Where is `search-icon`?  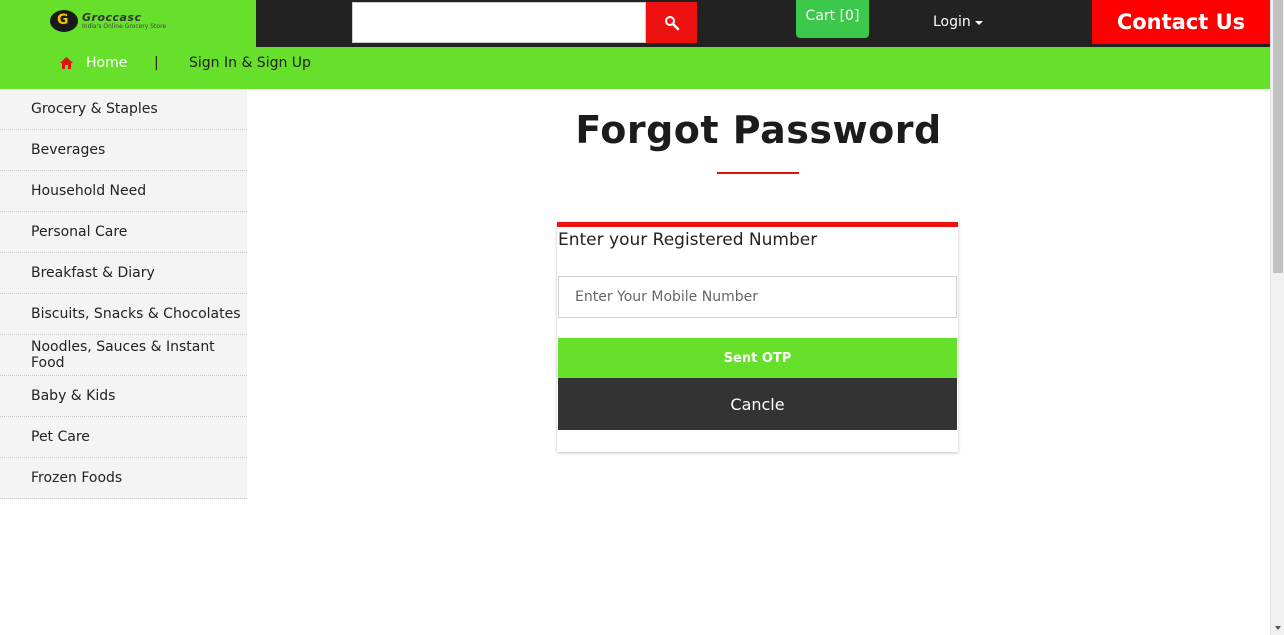
search-icon is located at coordinates (671, 22).